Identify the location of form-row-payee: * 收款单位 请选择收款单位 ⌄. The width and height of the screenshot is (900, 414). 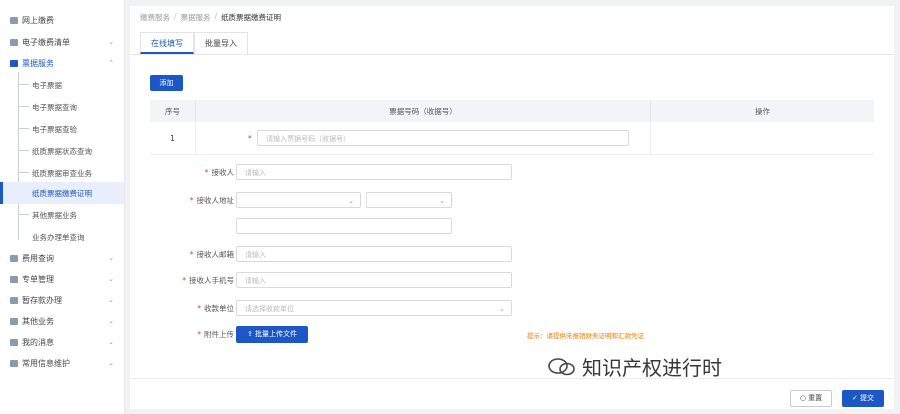
(512, 310).